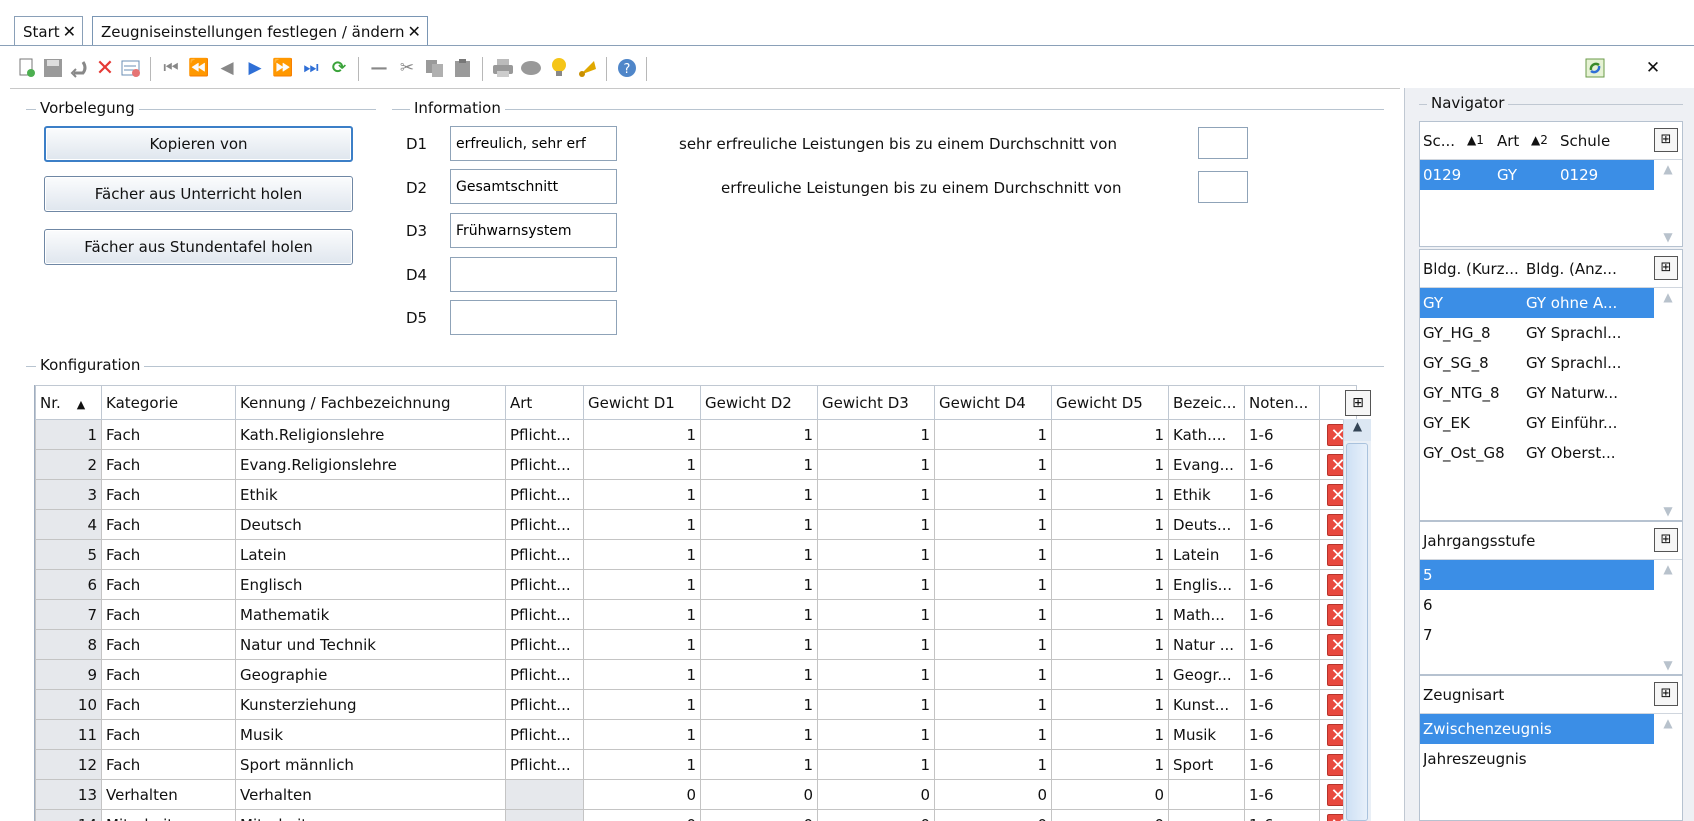 This screenshot has width=1694, height=821. I want to click on col-kategorie: Kategorie, so click(168, 402).